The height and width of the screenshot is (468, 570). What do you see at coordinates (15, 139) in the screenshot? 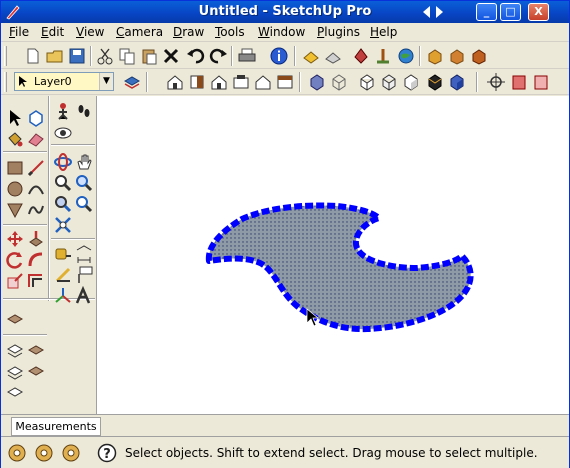
I see `paint-bucket-icon` at bounding box center [15, 139].